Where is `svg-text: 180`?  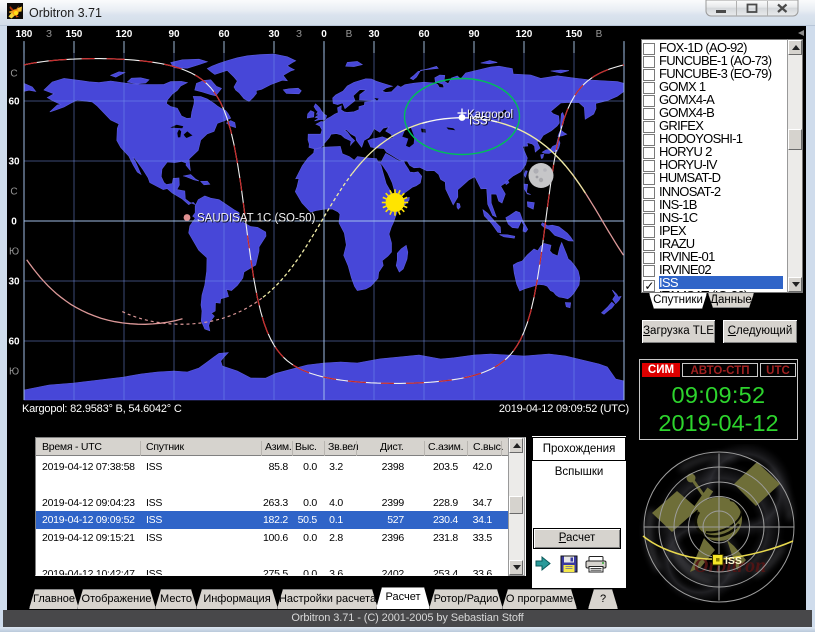 svg-text: 180 is located at coordinates (24, 34).